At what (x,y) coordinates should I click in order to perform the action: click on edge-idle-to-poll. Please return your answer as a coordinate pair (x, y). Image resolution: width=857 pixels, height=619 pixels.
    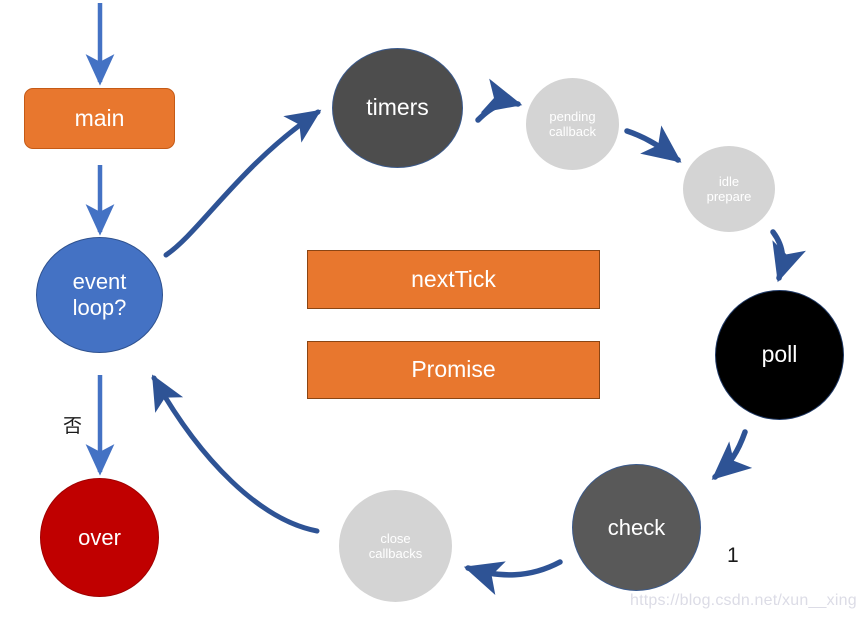
    Looking at the image, I should click on (788, 256).